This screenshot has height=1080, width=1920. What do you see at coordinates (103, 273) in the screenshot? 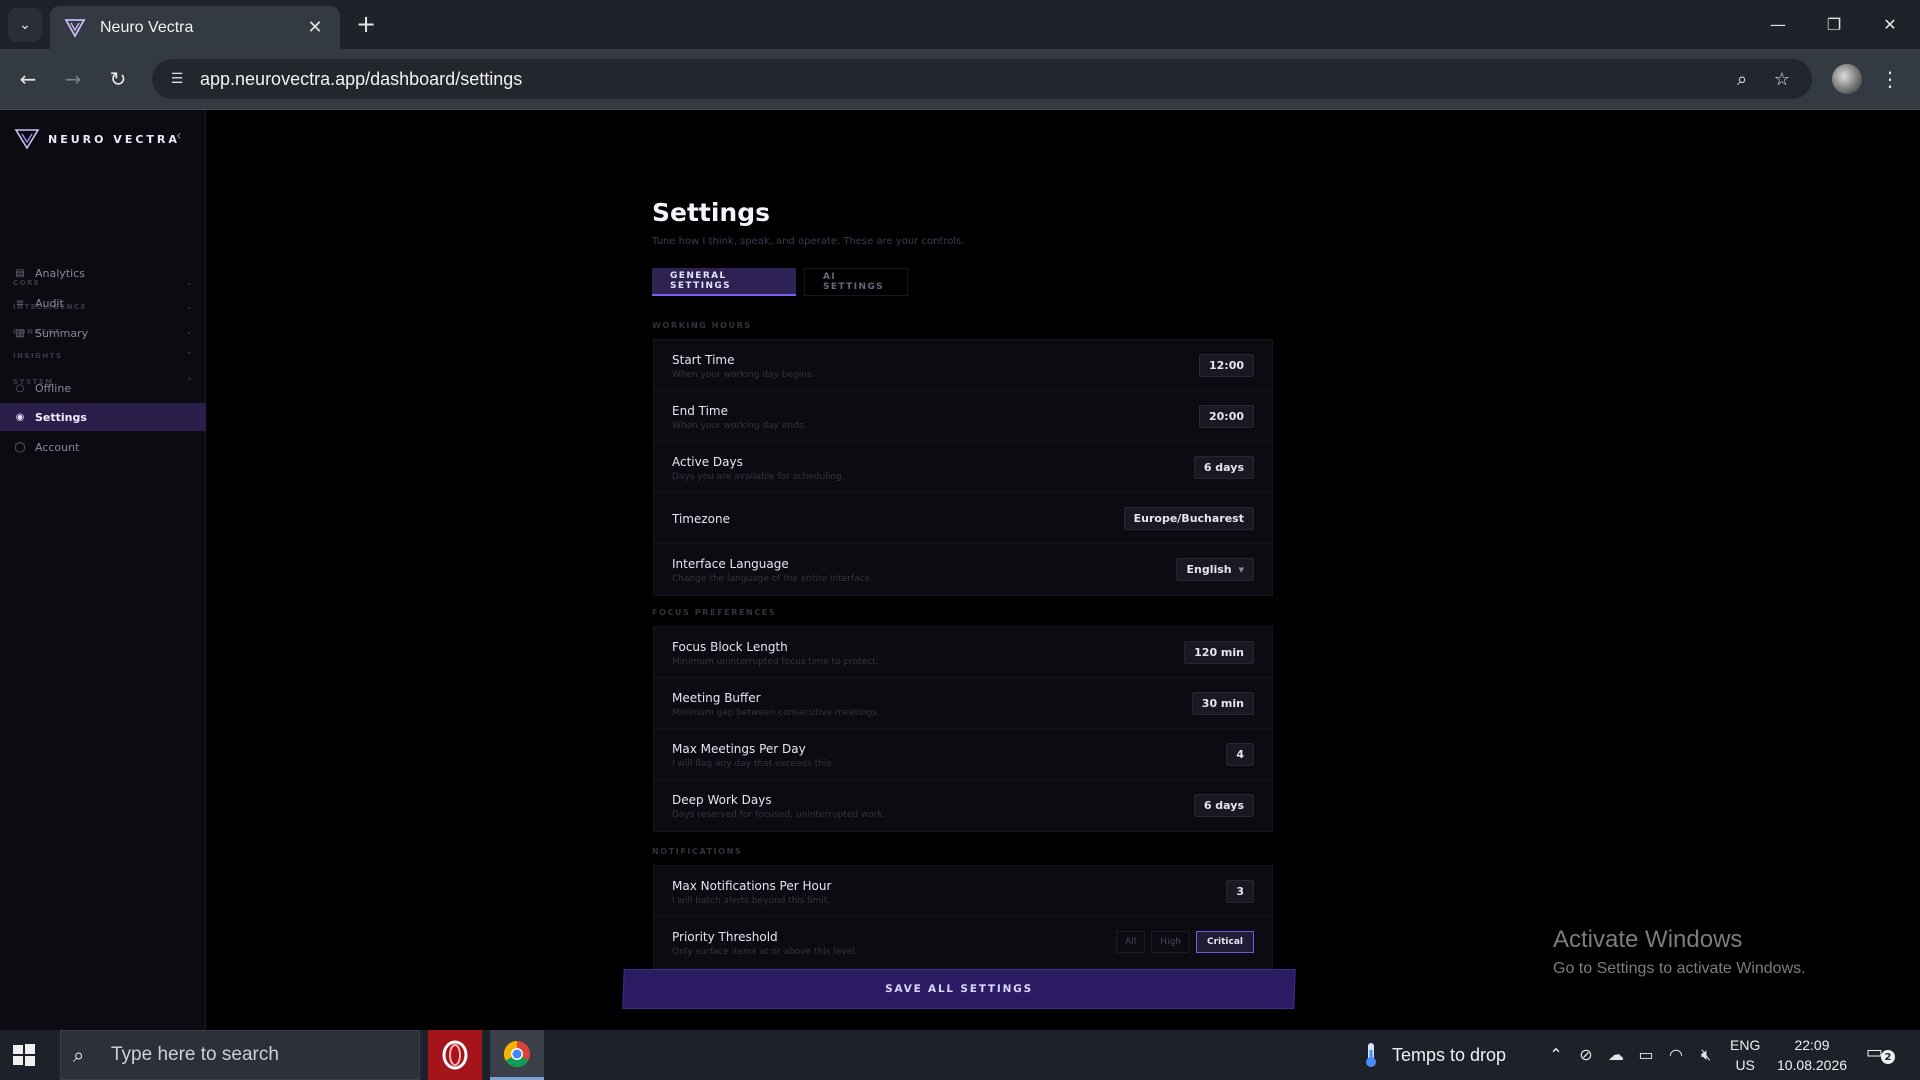
I see `sidebar-item-analytics: ▤ Analytics` at bounding box center [103, 273].